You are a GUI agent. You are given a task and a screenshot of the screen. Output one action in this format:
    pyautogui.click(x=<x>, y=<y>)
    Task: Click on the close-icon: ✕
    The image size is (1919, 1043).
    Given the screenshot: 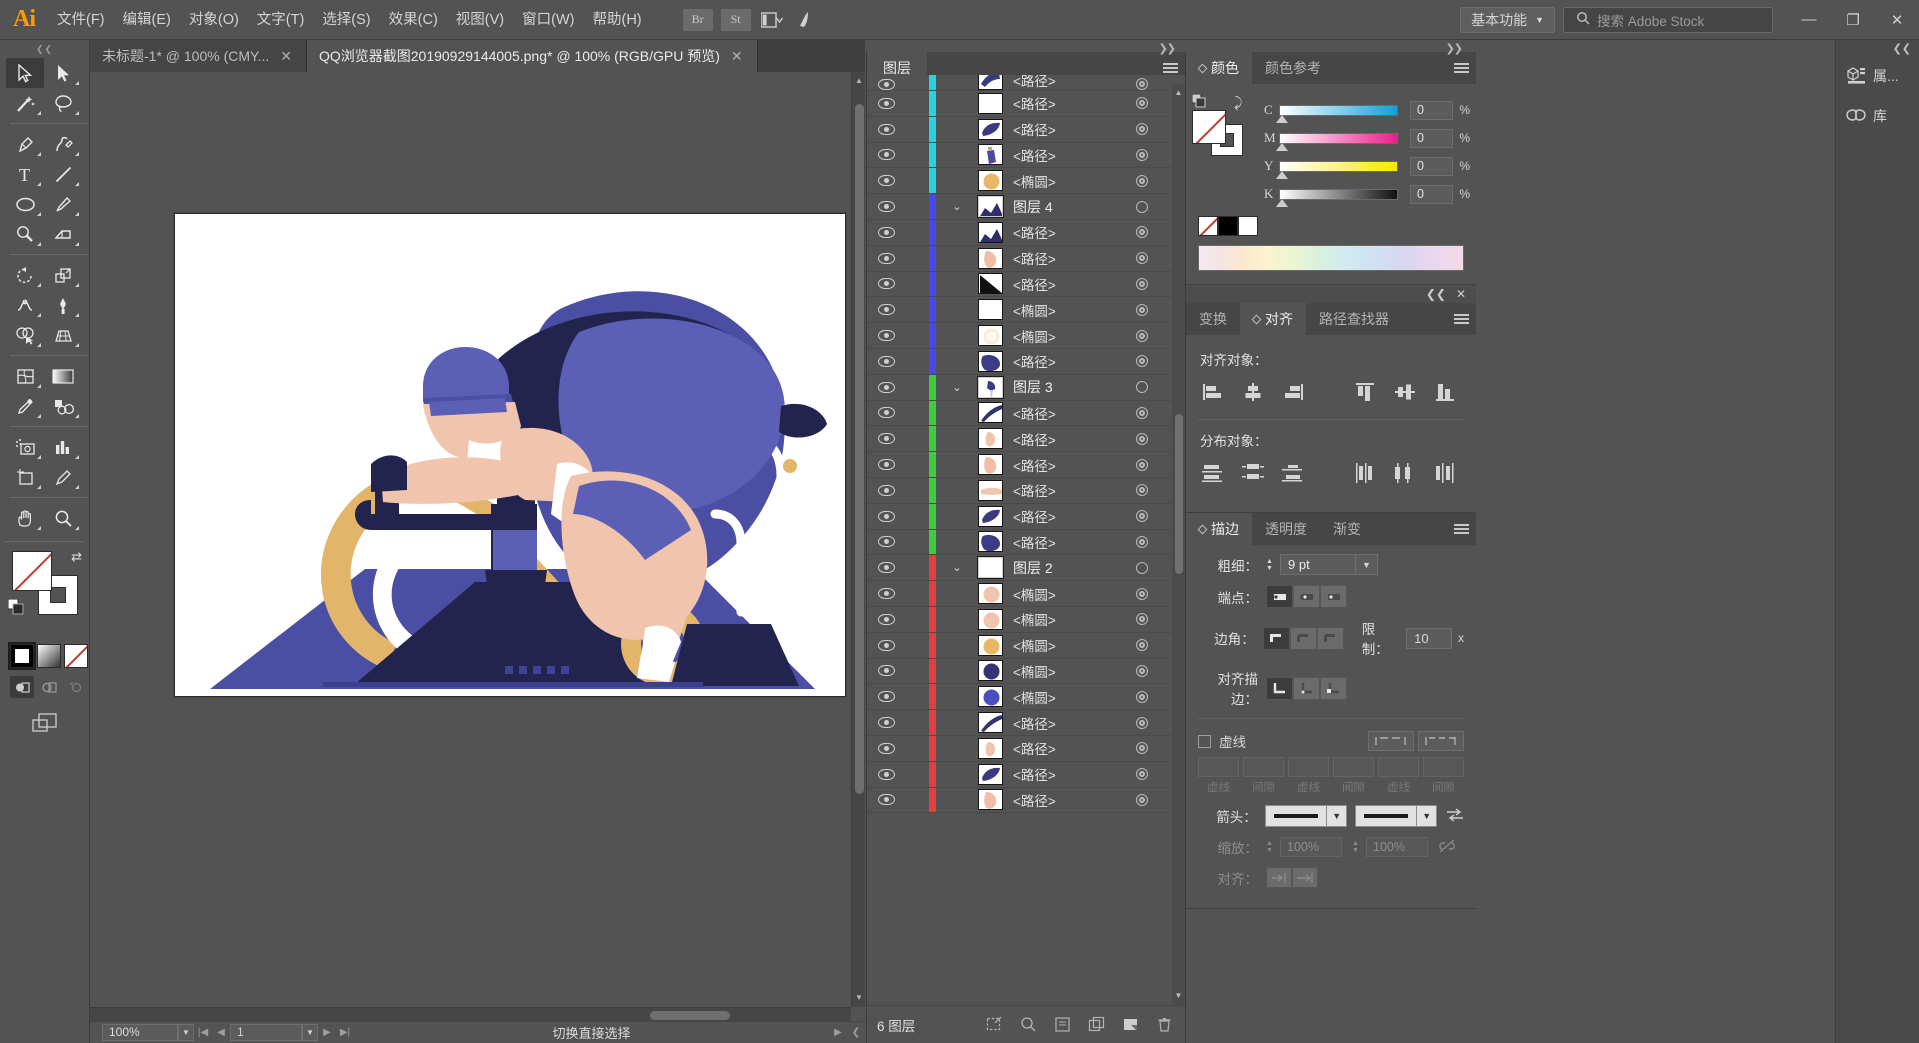 What is the action you would take?
    pyautogui.click(x=286, y=56)
    